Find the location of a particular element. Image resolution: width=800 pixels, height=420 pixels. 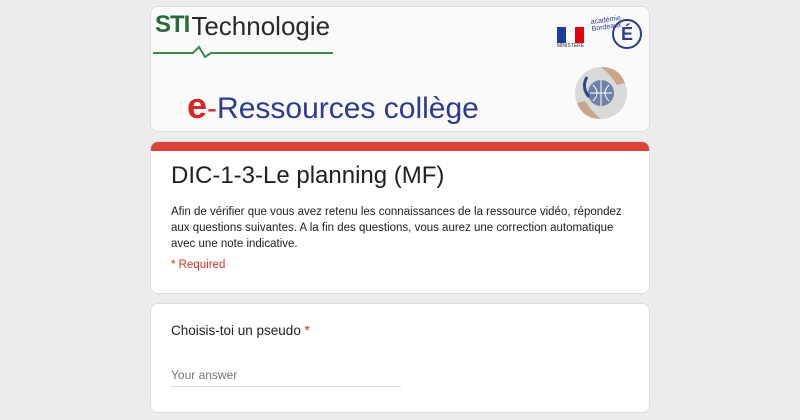

sti-logo-text: STI is located at coordinates (172, 24).